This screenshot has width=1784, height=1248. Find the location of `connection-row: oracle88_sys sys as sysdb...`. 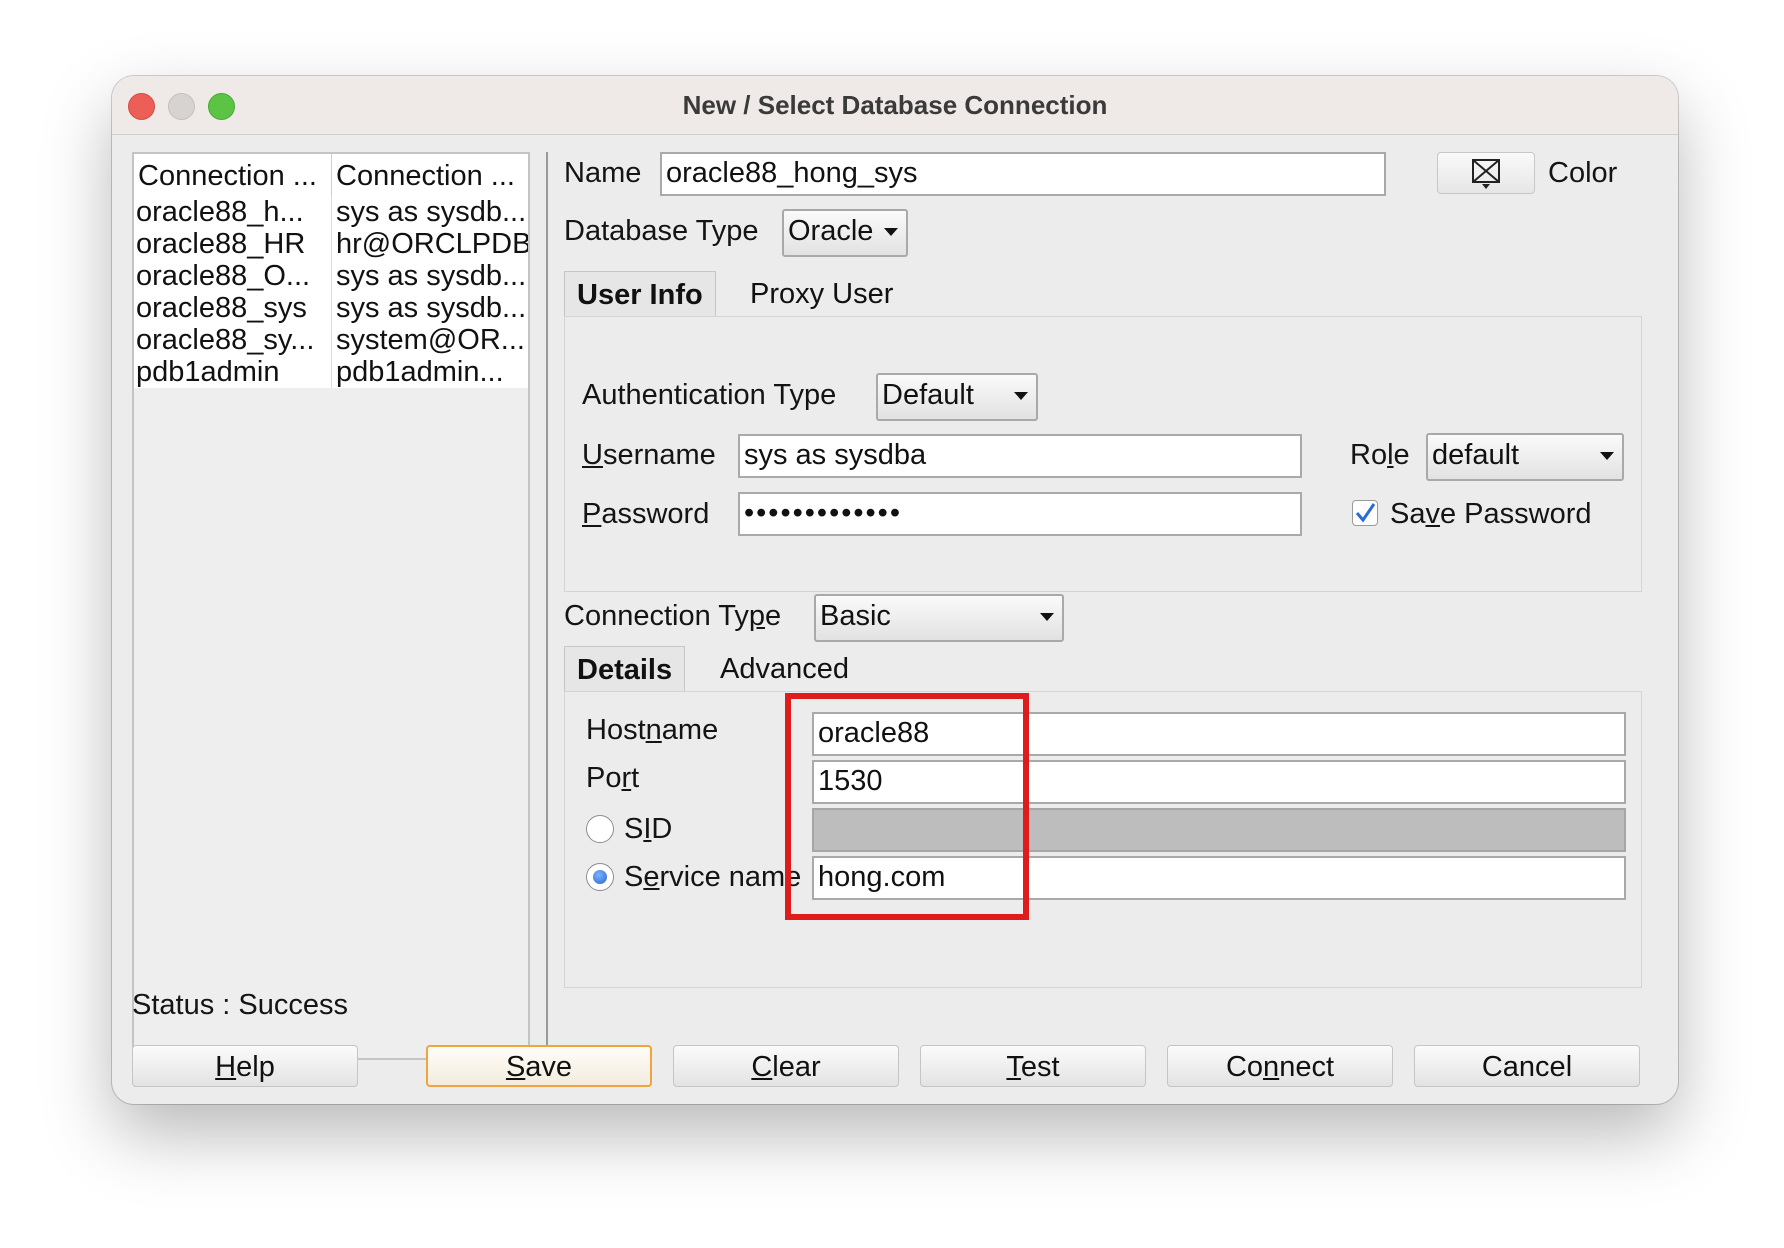

connection-row: oracle88_sys sys as sysdb... is located at coordinates (331, 308).